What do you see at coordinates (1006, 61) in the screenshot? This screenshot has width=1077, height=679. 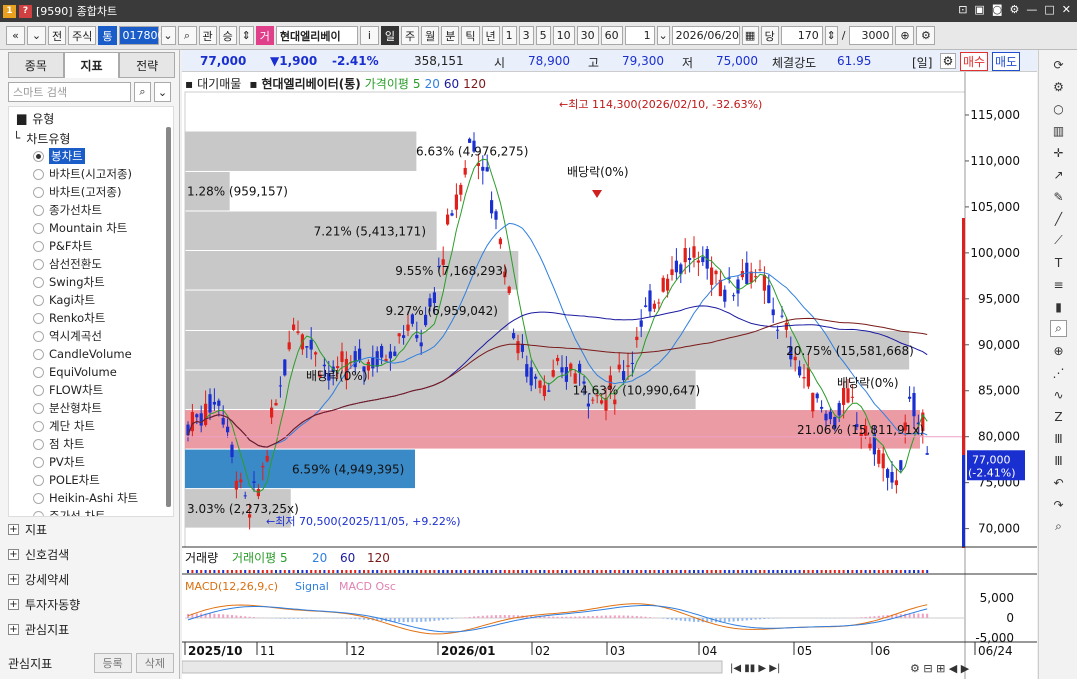 I see `sell-button: 매도` at bounding box center [1006, 61].